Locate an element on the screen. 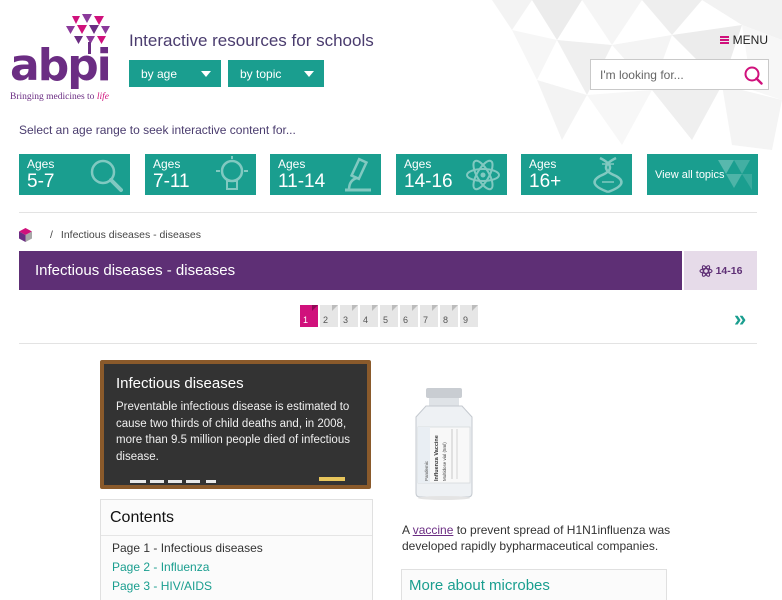  by-topic-dropdown: by topic is located at coordinates (276, 73).